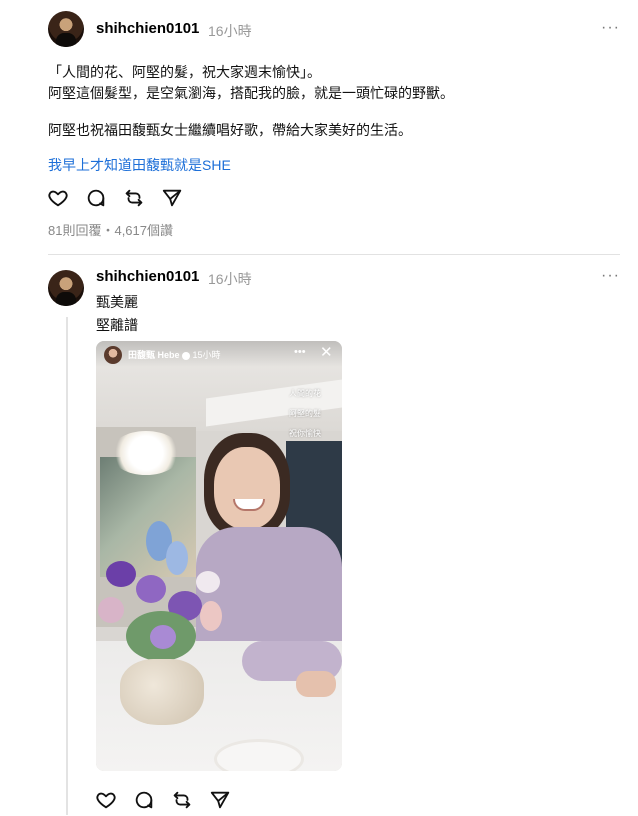 The image size is (638, 816). I want to click on story-close-icon: ✕, so click(326, 352).